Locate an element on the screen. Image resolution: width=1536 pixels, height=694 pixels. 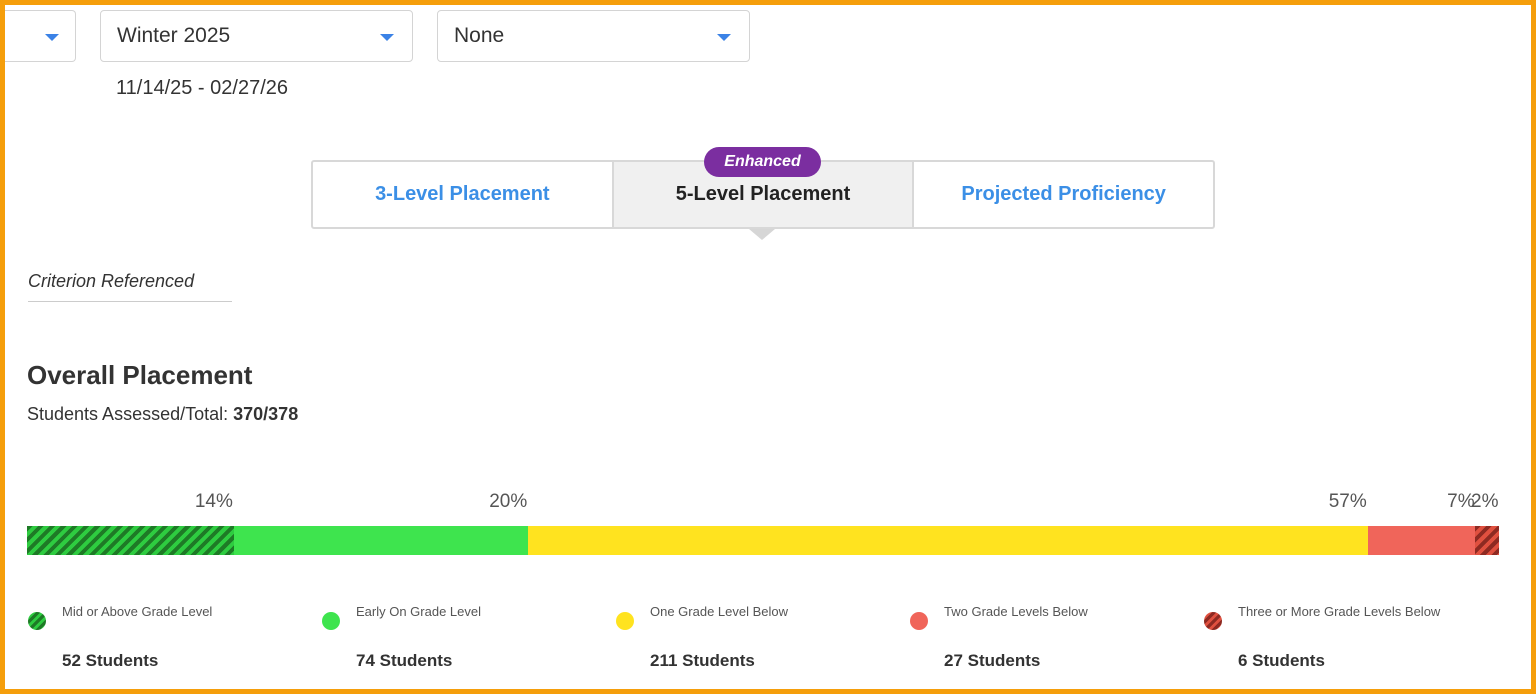
date-range: 11/14/25 - 02/27/26 is located at coordinates (202, 88).